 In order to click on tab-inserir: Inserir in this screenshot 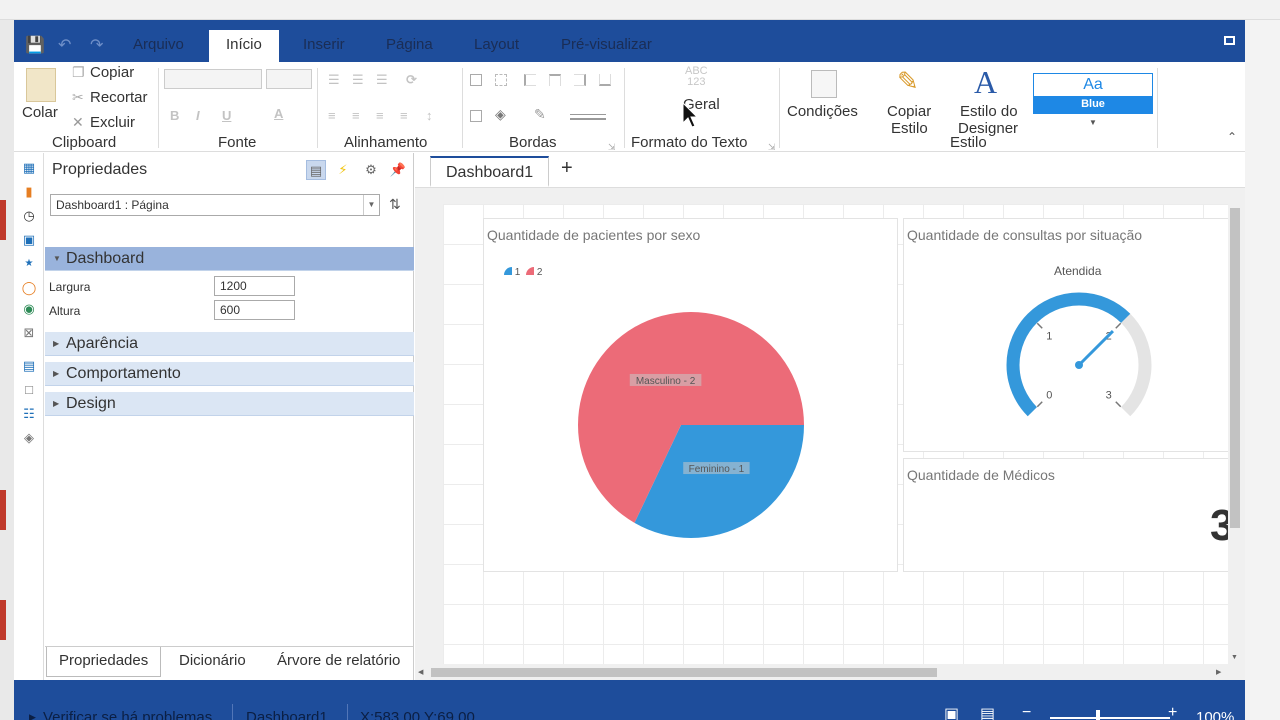, I will do `click(324, 46)`.